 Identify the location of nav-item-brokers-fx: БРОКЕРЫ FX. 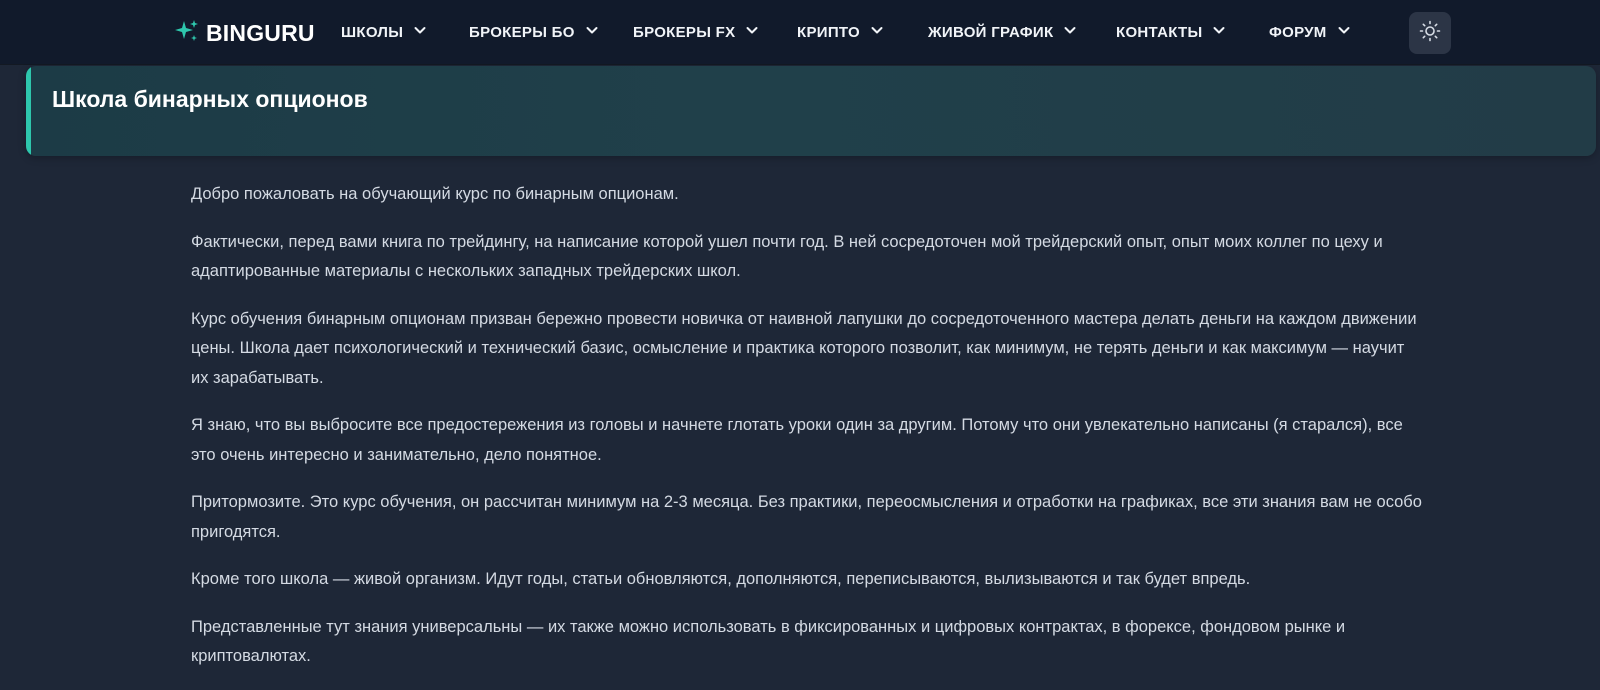
(696, 32).